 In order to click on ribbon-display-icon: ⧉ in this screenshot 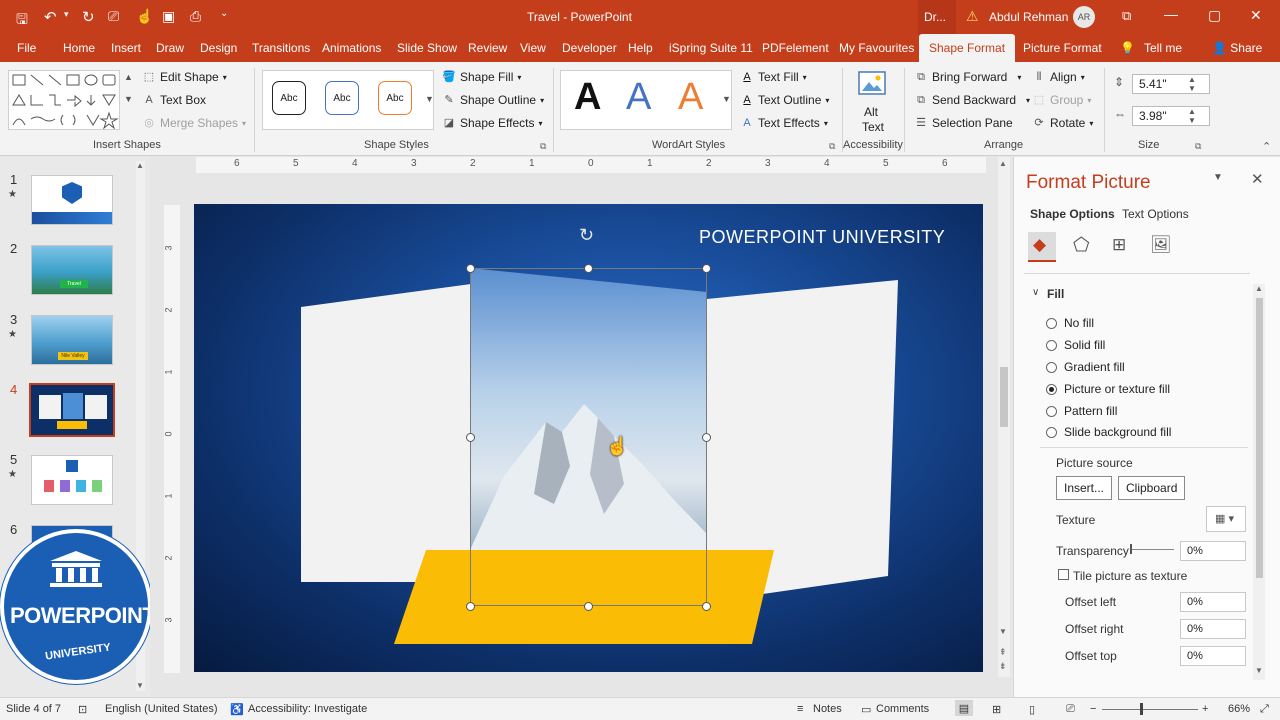, I will do `click(1126, 16)`.